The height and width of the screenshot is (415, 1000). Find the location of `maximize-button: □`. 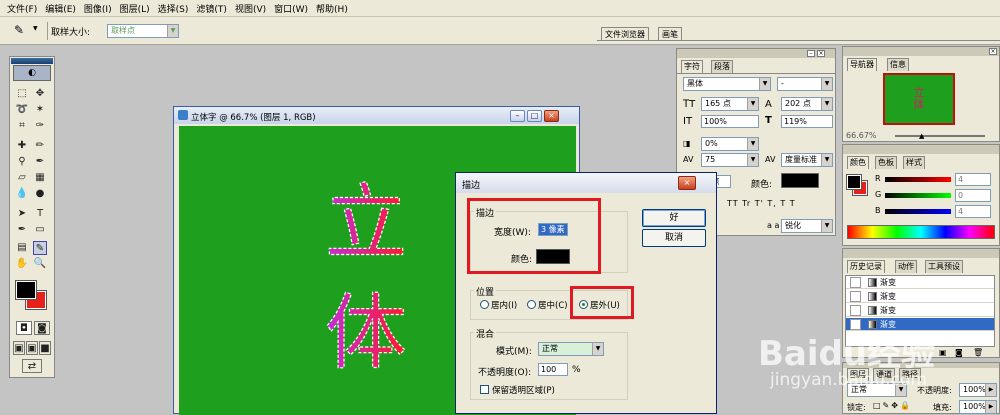

maximize-button: □ is located at coordinates (534, 116).